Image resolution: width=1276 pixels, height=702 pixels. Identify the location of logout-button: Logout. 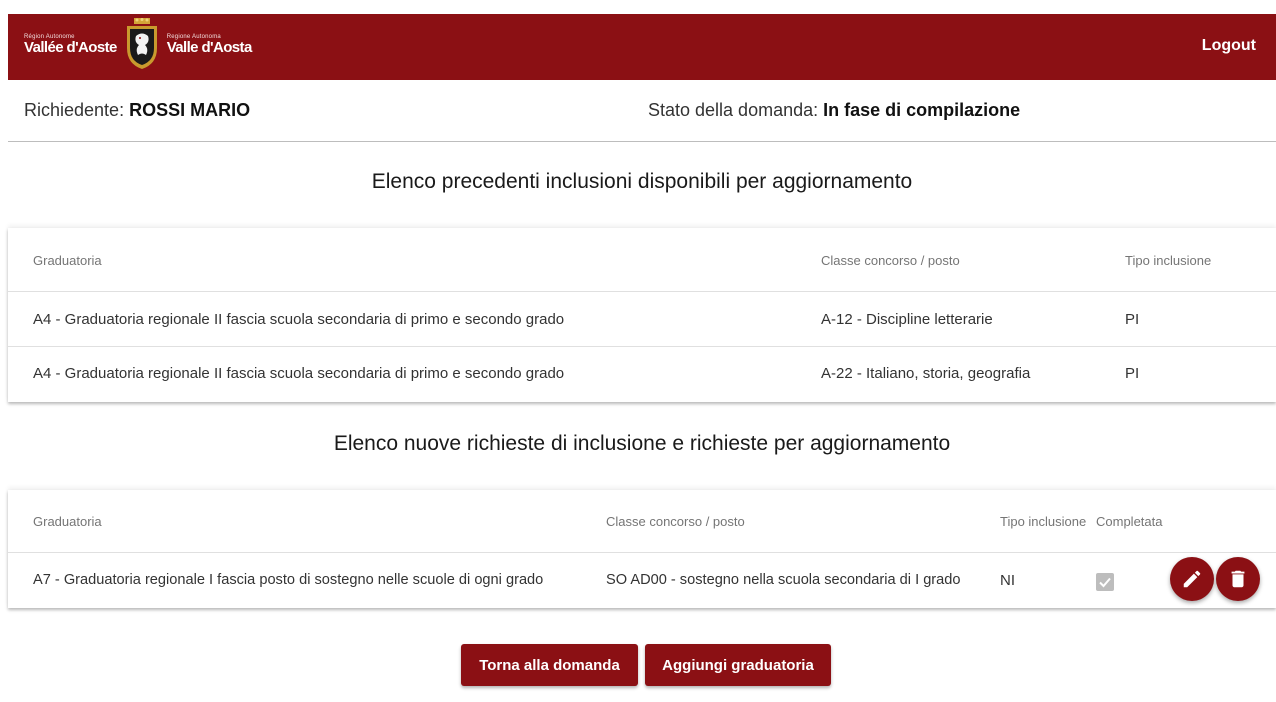
(1229, 46).